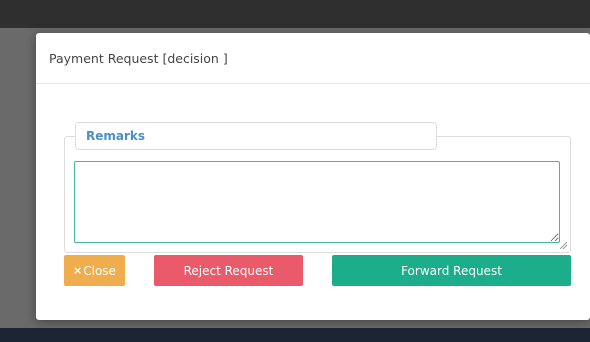 The height and width of the screenshot is (342, 590). What do you see at coordinates (138, 58) in the screenshot?
I see `modal-title: Payment Request [decision ]` at bounding box center [138, 58].